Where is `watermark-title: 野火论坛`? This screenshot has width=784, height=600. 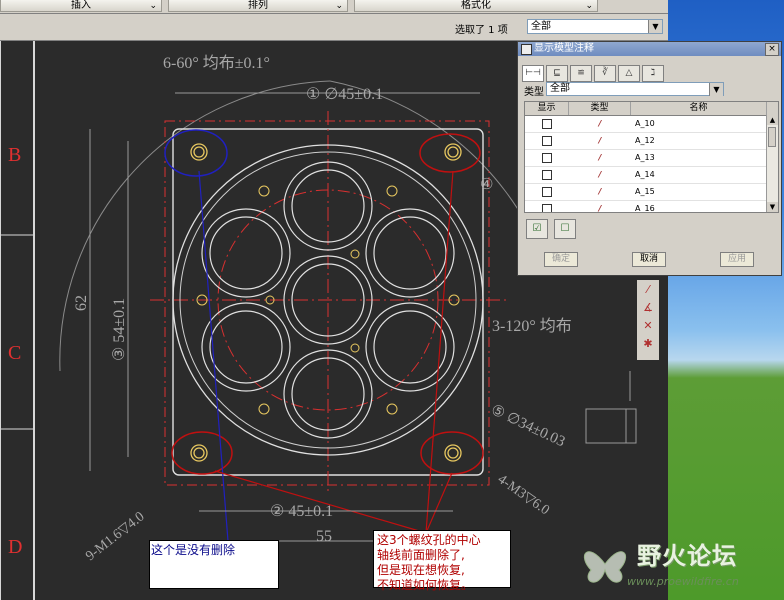
watermark-title: 野火论坛 is located at coordinates (687, 556).